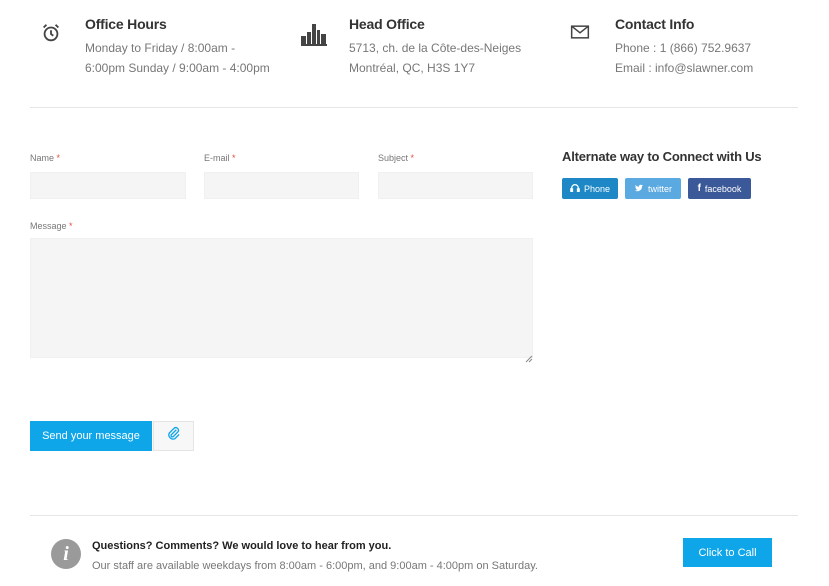  I want to click on facebook-f-icon: f, so click(699, 188).